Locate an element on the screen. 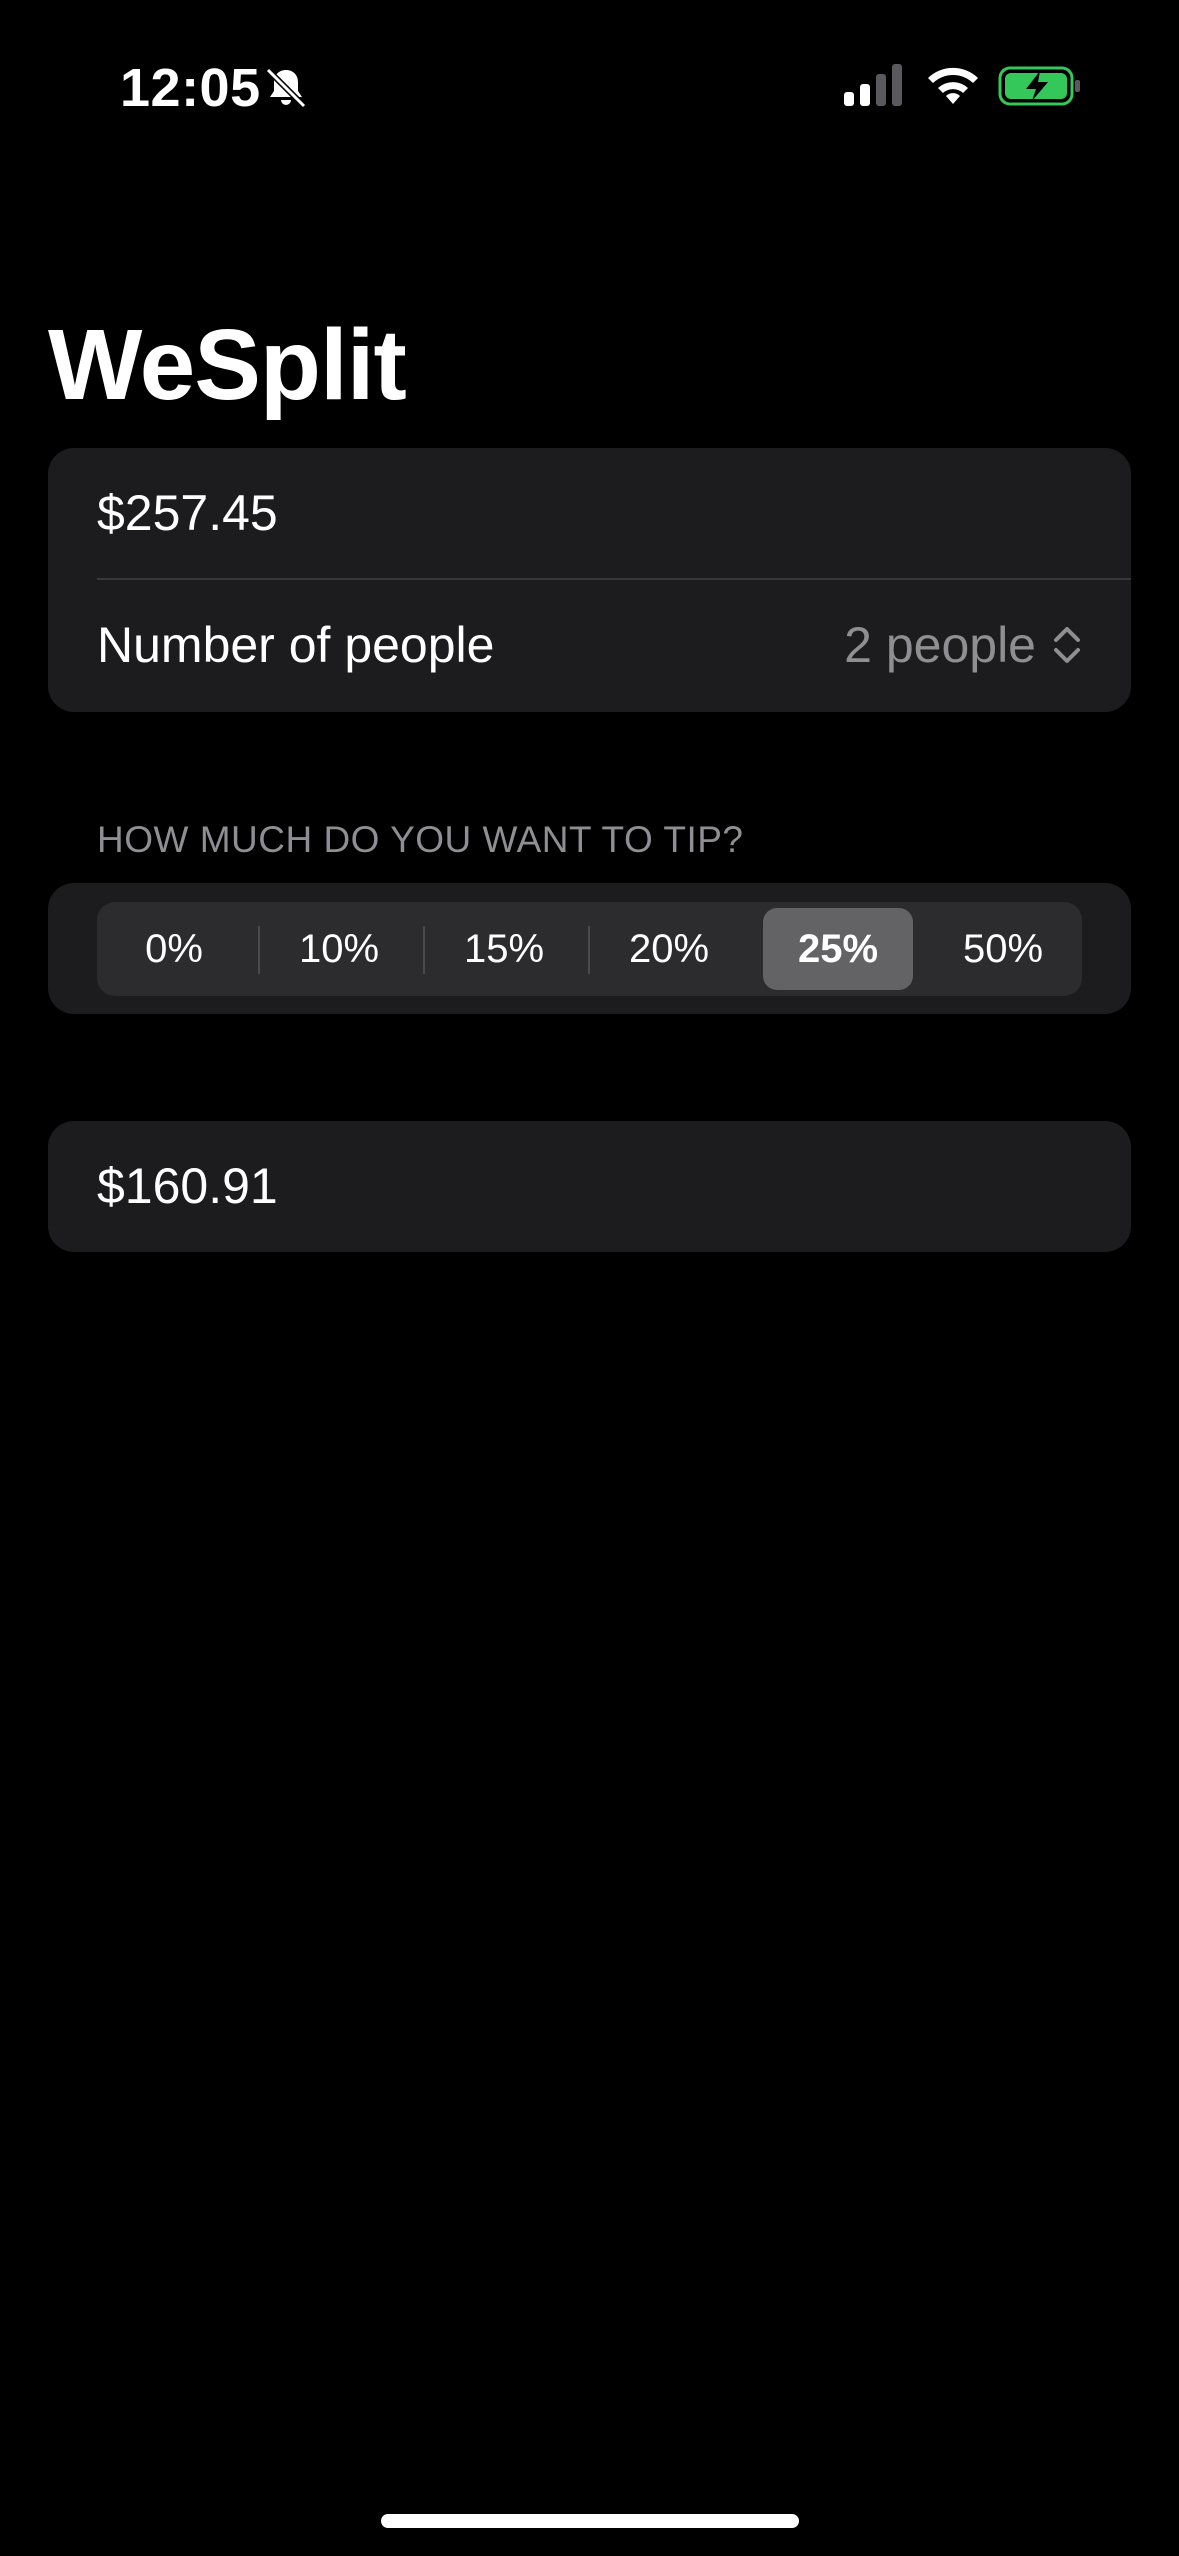  status-bar: 12:05 is located at coordinates (589, 70).